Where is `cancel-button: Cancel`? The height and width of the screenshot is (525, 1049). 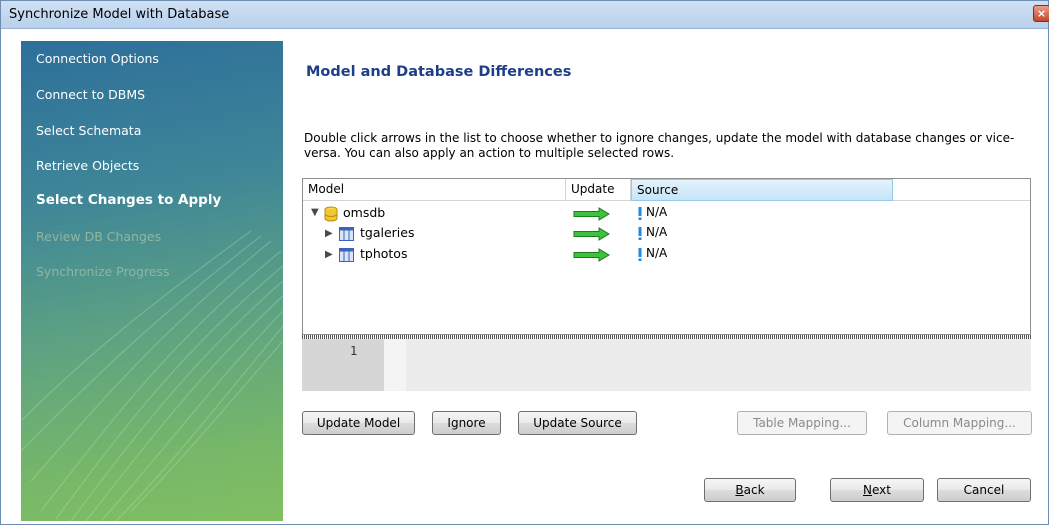 cancel-button: Cancel is located at coordinates (984, 490).